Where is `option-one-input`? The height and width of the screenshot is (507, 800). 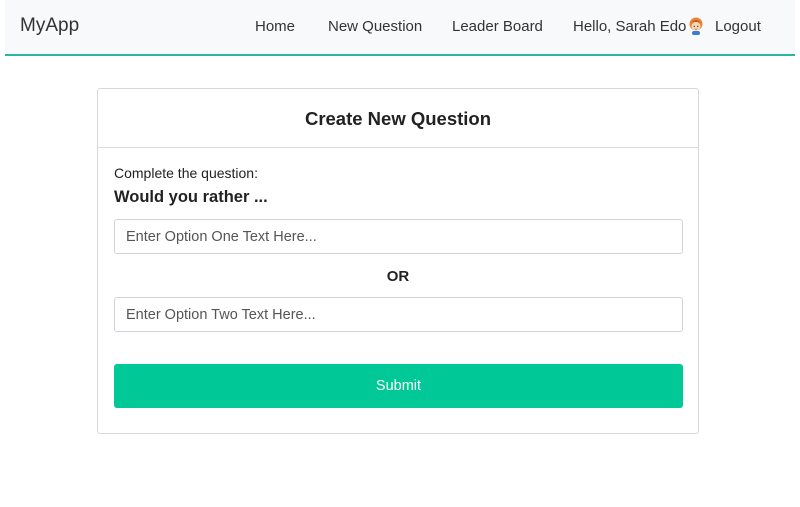 option-one-input is located at coordinates (398, 236).